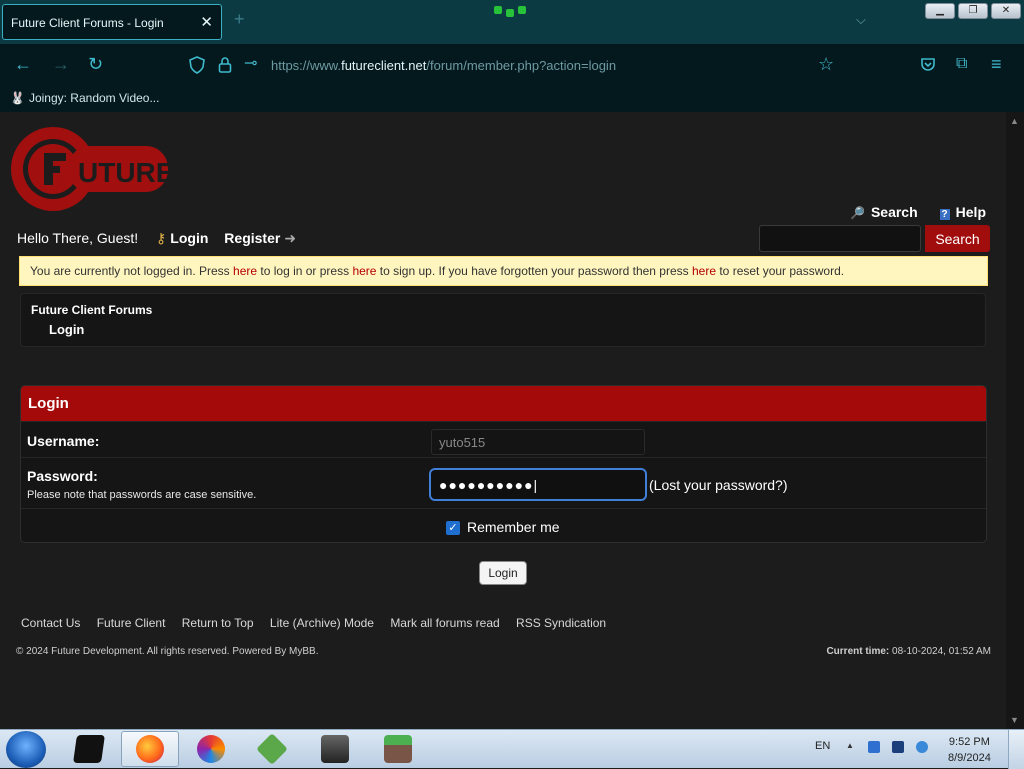  Describe the element at coordinates (131, 623) in the screenshot. I see `footer-link-future-client: Future Client` at that location.